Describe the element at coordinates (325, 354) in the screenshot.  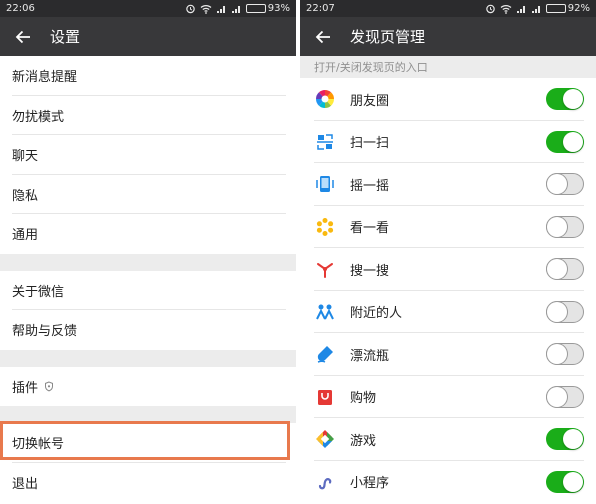
I see `drift-bottle-icon` at that location.